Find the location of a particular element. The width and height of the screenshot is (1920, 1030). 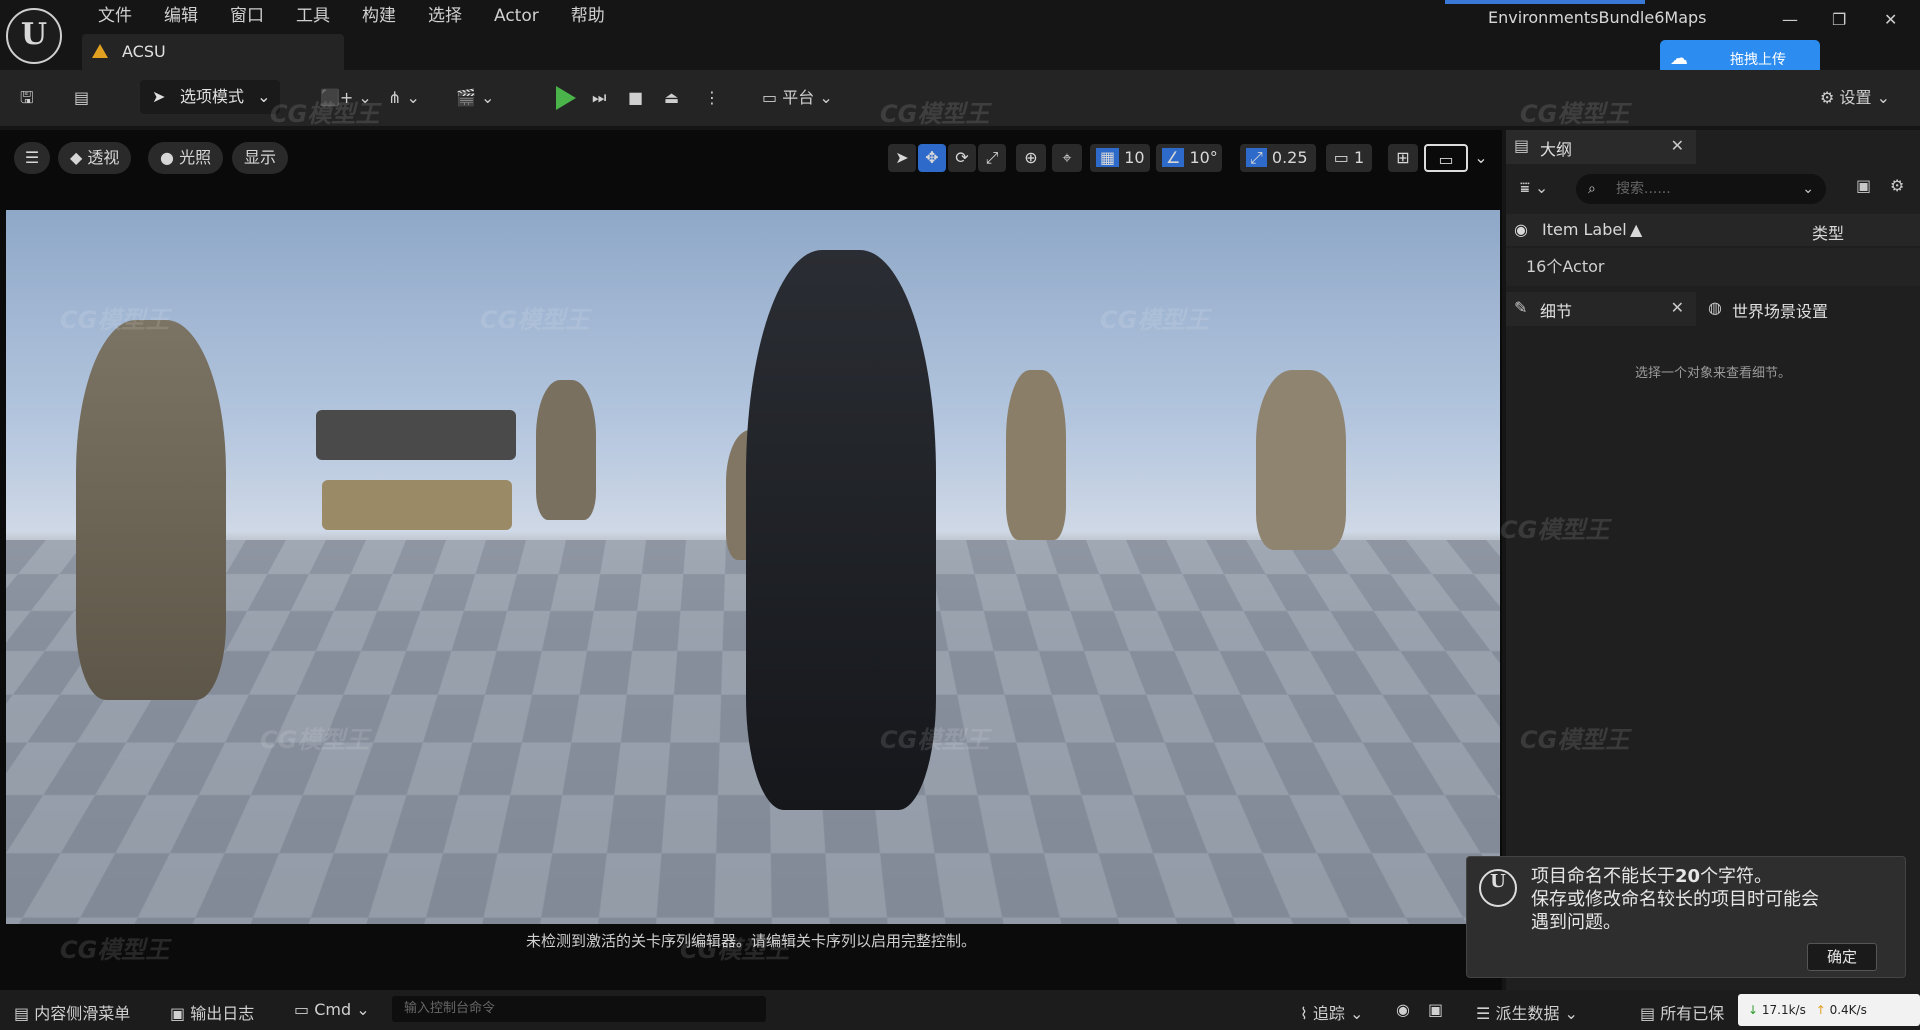

surface-snap-icon: ⌖ is located at coordinates (1067, 158).